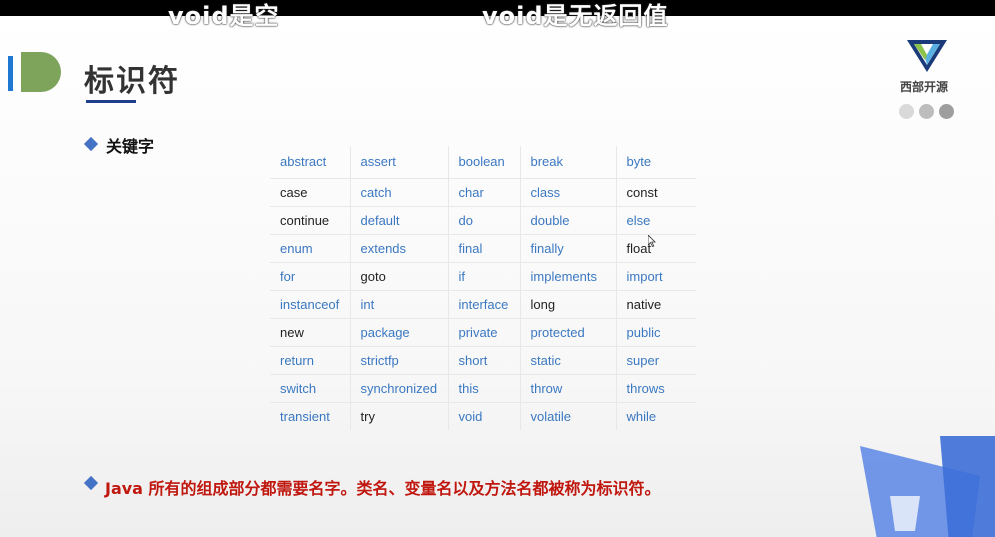  What do you see at coordinates (111, 101) in the screenshot?
I see `title-underline` at bounding box center [111, 101].